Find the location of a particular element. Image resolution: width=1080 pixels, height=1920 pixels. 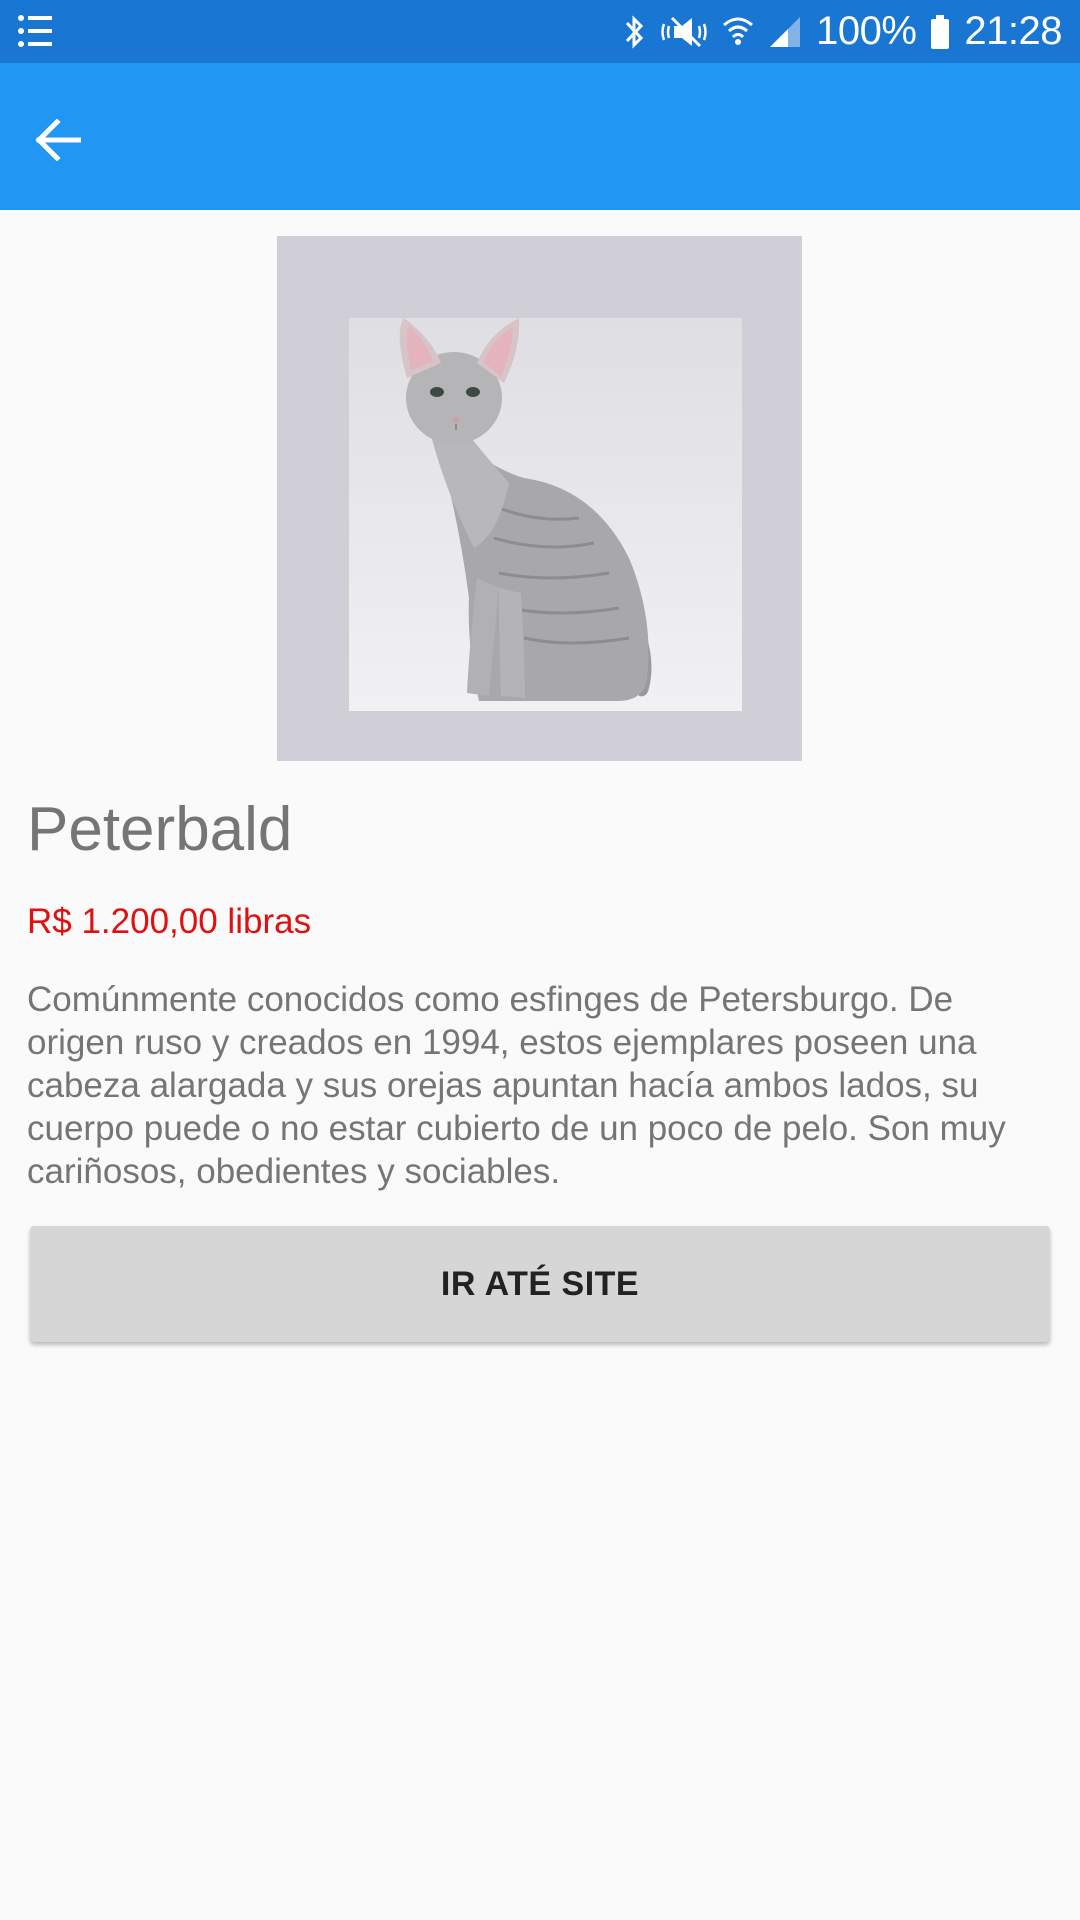

app-bar is located at coordinates (540, 136).